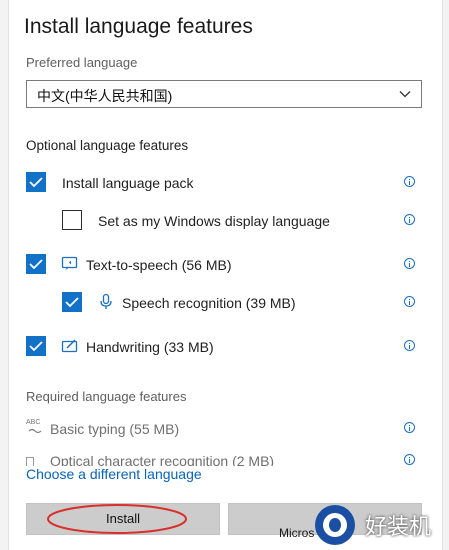  I want to click on text-to-speech-checkbox, so click(36, 264).